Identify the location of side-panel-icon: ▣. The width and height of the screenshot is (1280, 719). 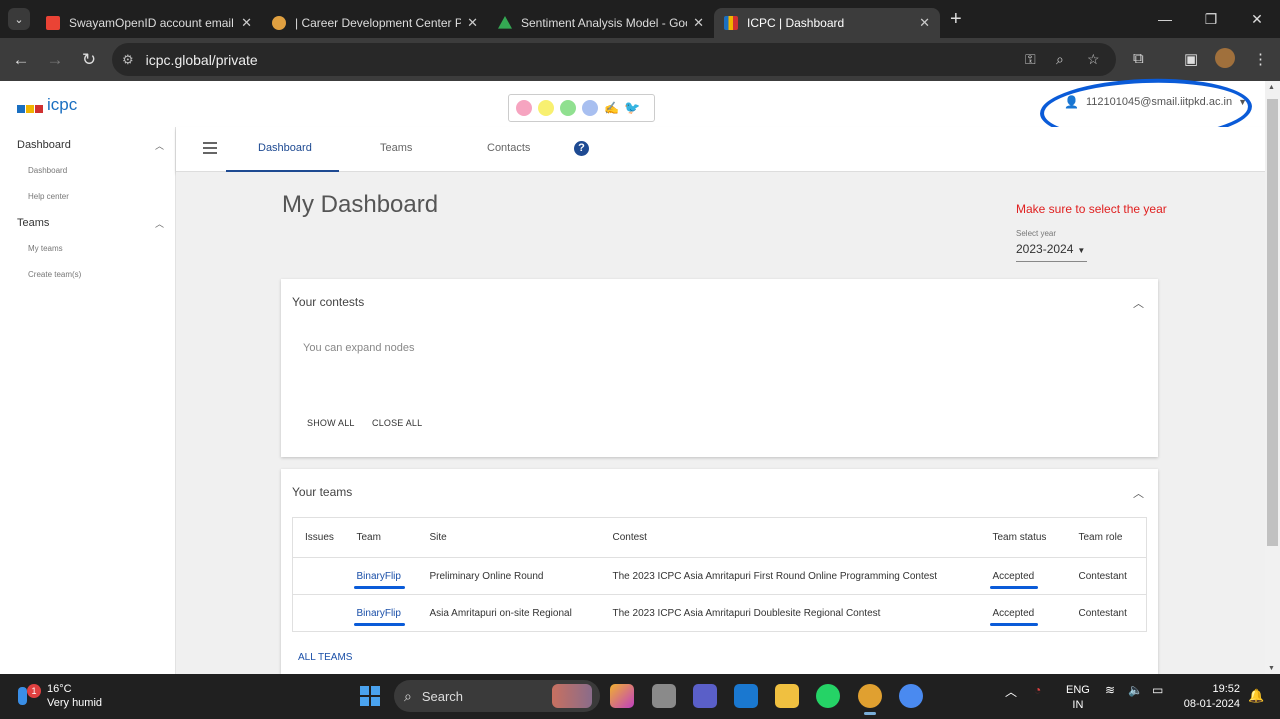
(1191, 59).